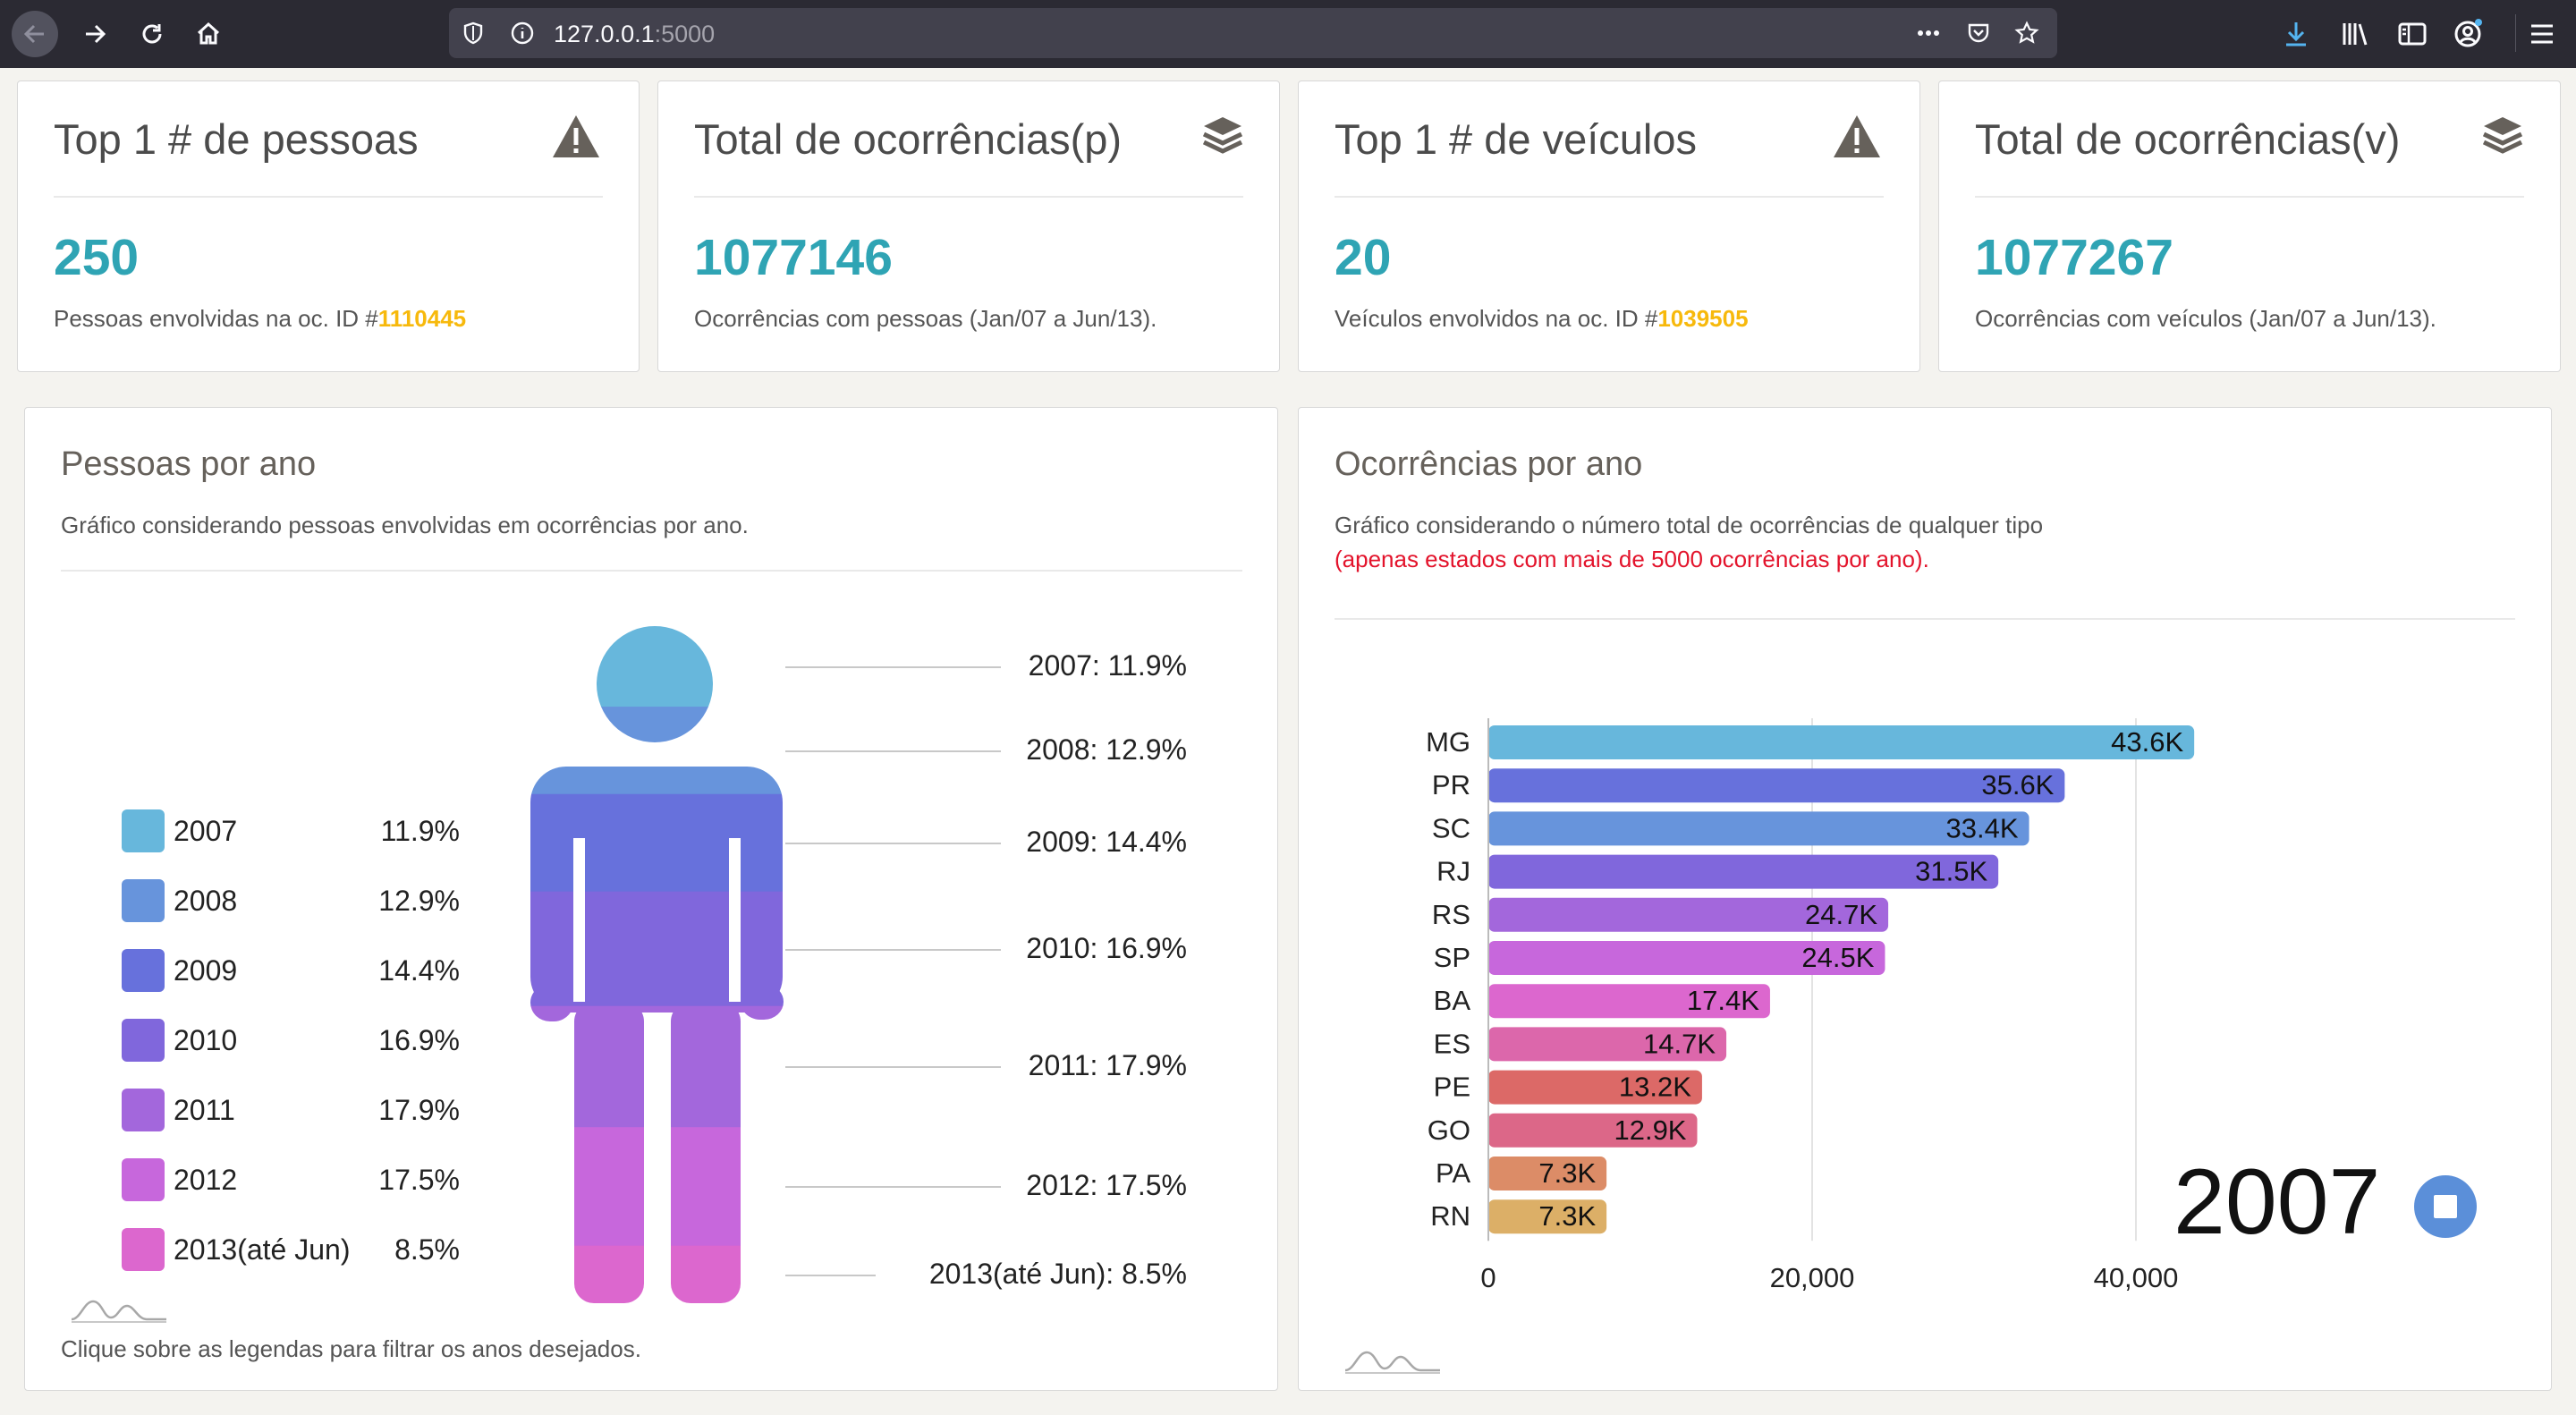 The width and height of the screenshot is (2576, 1415). What do you see at coordinates (206, 1040) in the screenshot?
I see `legend-year: 2010` at bounding box center [206, 1040].